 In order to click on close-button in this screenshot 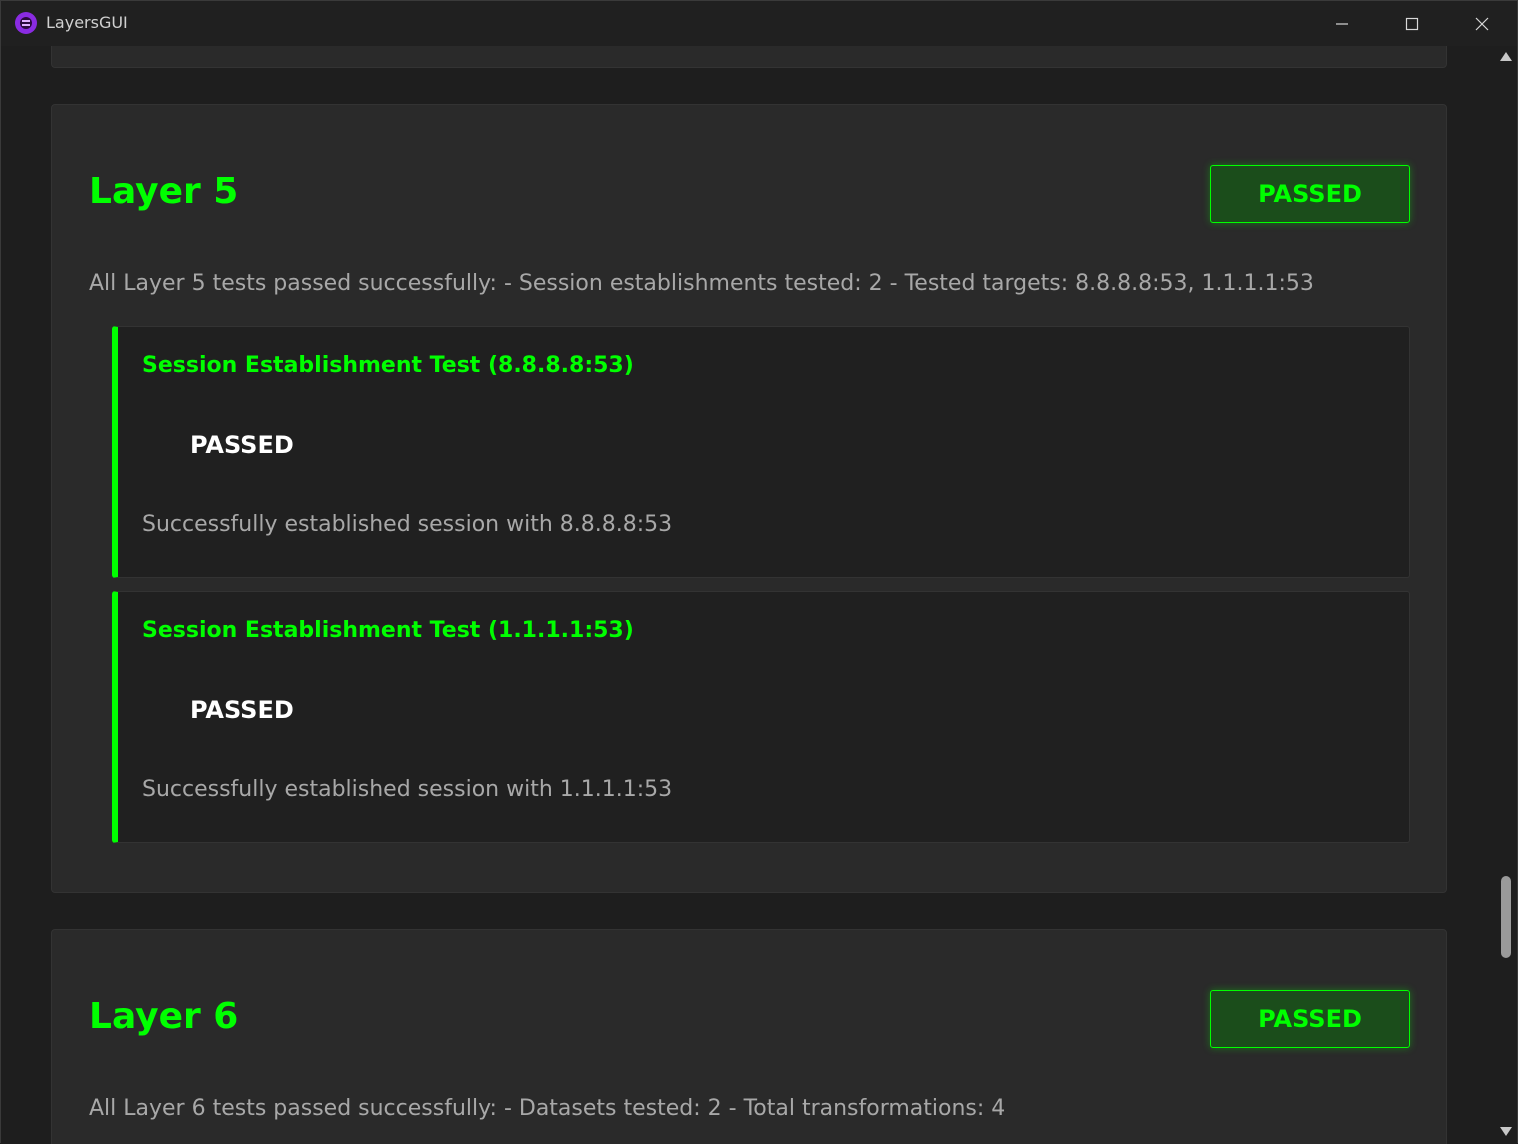, I will do `click(1482, 23)`.